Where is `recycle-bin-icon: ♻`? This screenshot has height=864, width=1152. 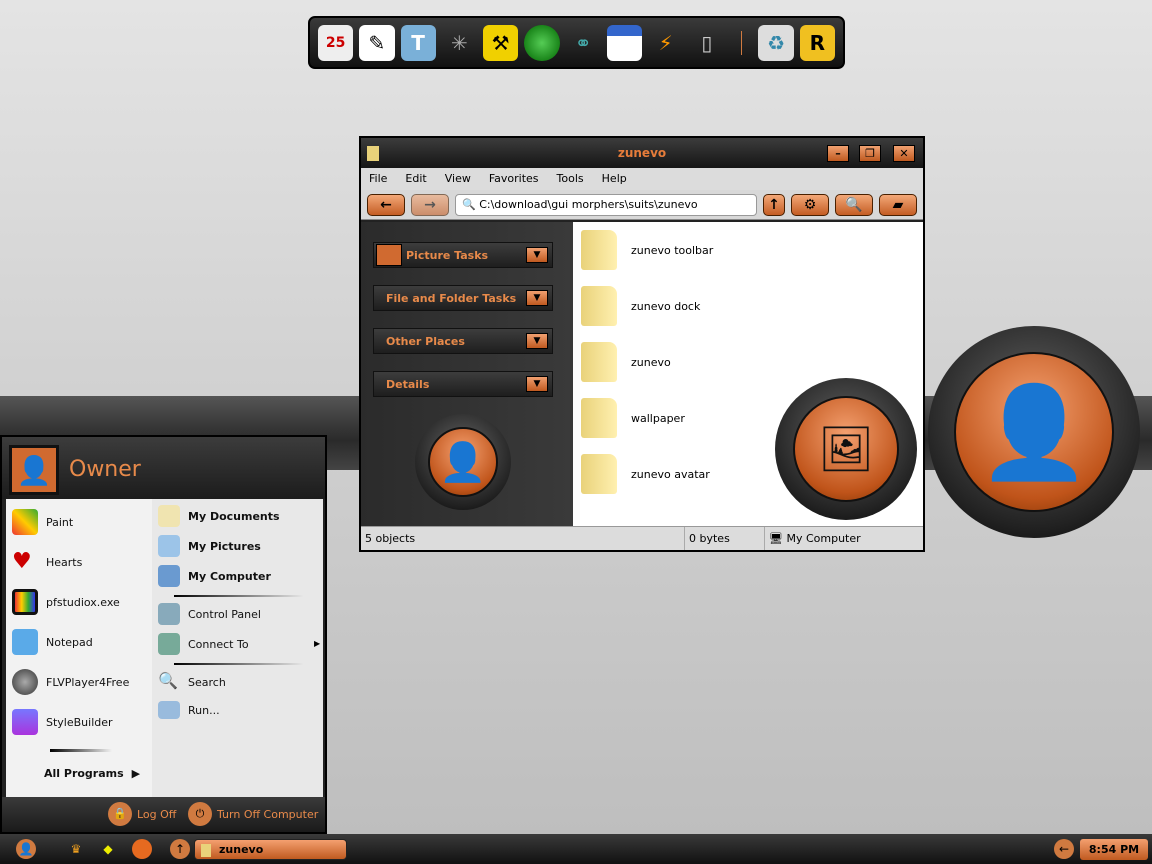 recycle-bin-icon: ♻ is located at coordinates (776, 42).